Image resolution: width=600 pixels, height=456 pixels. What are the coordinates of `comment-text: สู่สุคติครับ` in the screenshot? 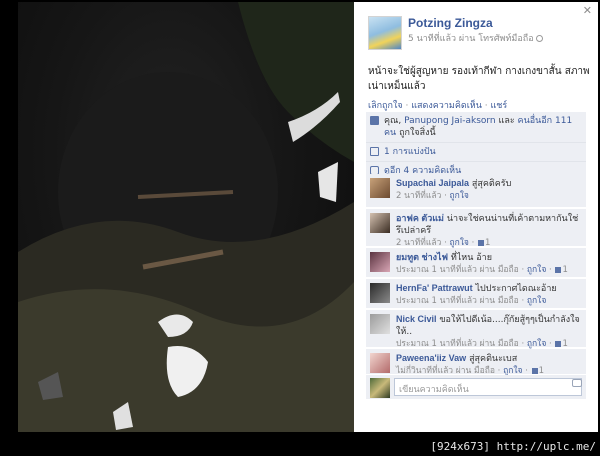 It's located at (491, 184).